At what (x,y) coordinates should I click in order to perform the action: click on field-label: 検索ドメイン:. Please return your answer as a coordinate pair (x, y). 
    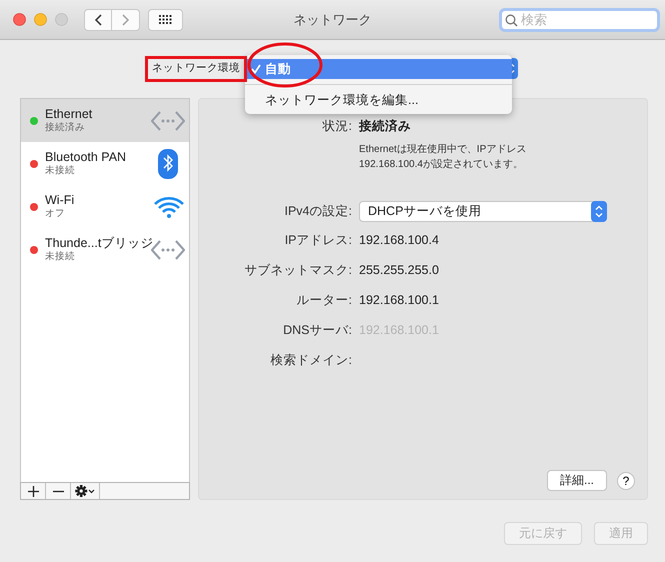
    Looking at the image, I should click on (311, 360).